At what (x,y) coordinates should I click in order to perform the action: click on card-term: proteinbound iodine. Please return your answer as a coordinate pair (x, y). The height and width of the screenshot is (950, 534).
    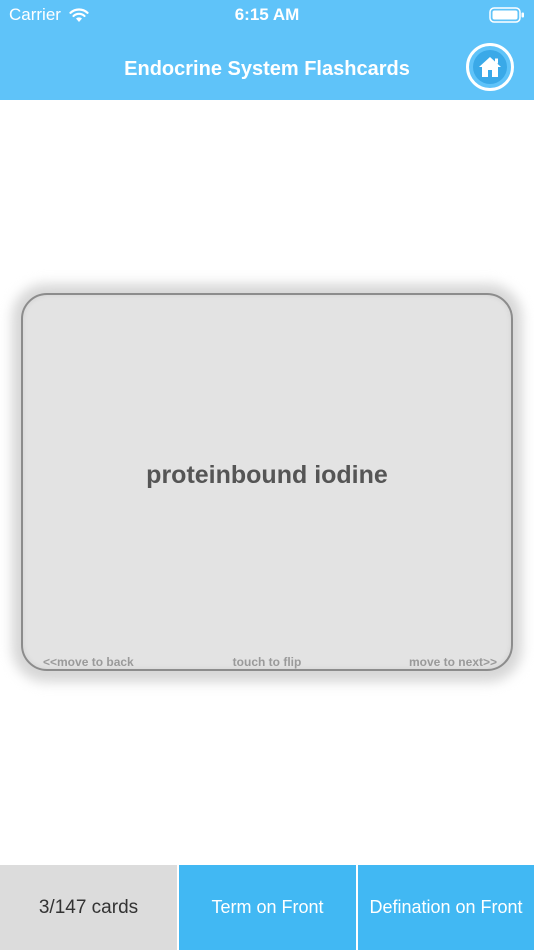
    Looking at the image, I should click on (267, 475).